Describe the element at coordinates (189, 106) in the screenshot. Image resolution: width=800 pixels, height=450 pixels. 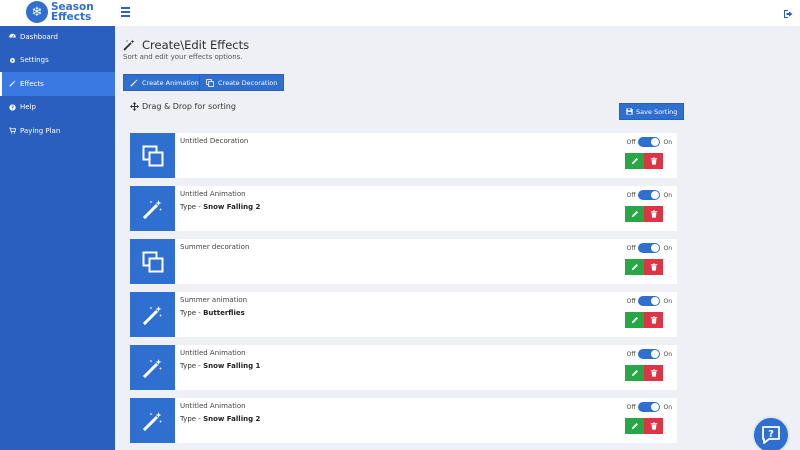
I see `drag-drop-label: Drag & Drop for sorting` at that location.